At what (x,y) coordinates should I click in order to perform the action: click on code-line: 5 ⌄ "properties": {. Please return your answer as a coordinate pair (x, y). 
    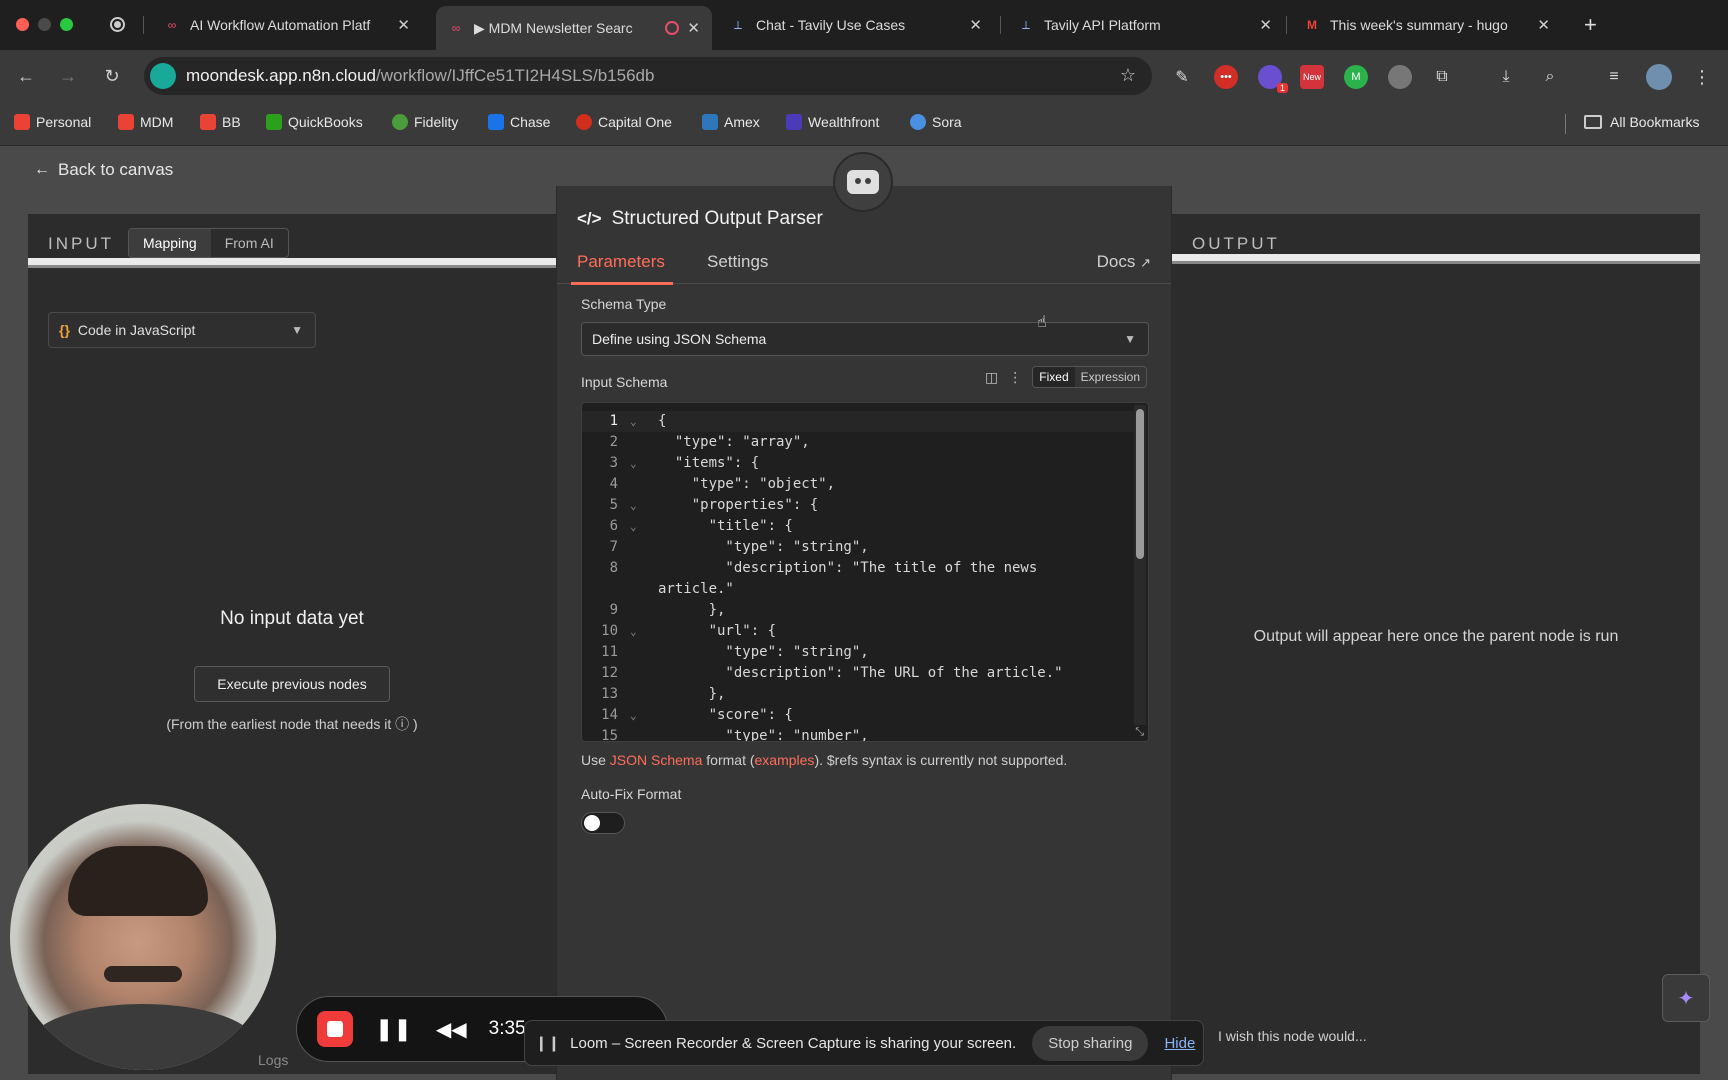
    Looking at the image, I should click on (858, 505).